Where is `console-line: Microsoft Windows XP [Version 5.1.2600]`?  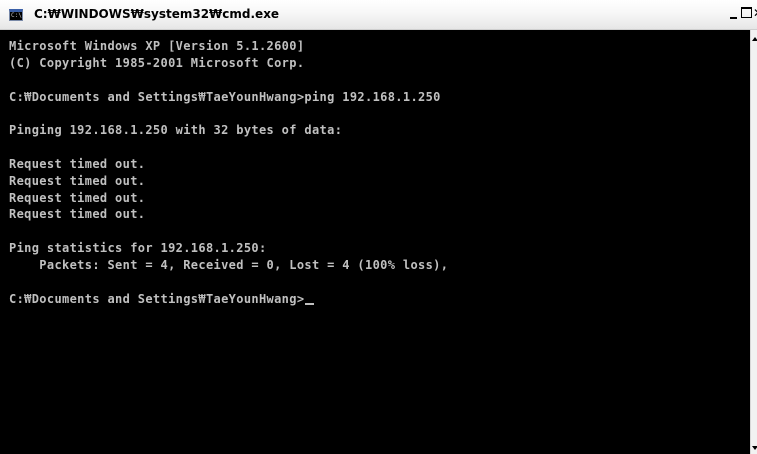 console-line: Microsoft Windows XP [Version 5.1.2600] is located at coordinates (157, 46).